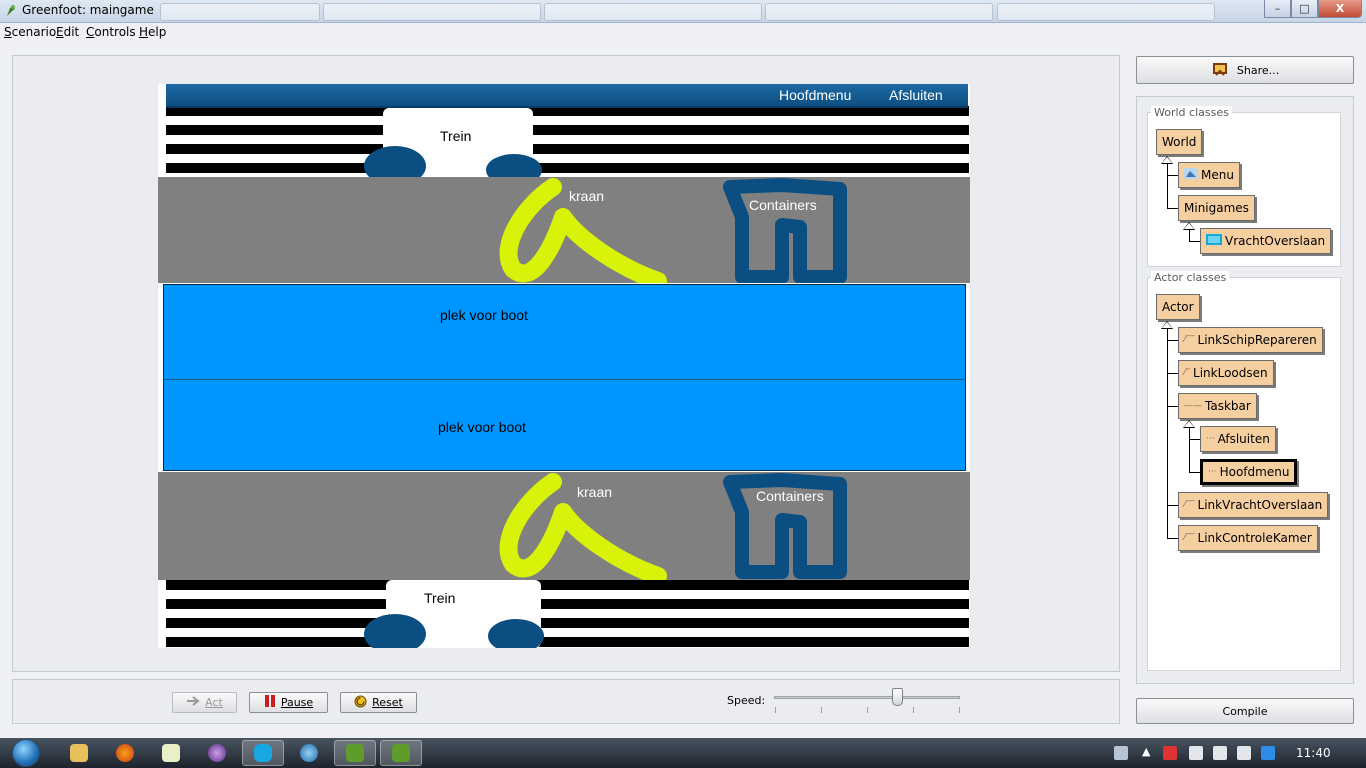 This screenshot has height=768, width=1366. What do you see at coordinates (11, 10) in the screenshot?
I see `greenfoot-app-icon` at bounding box center [11, 10].